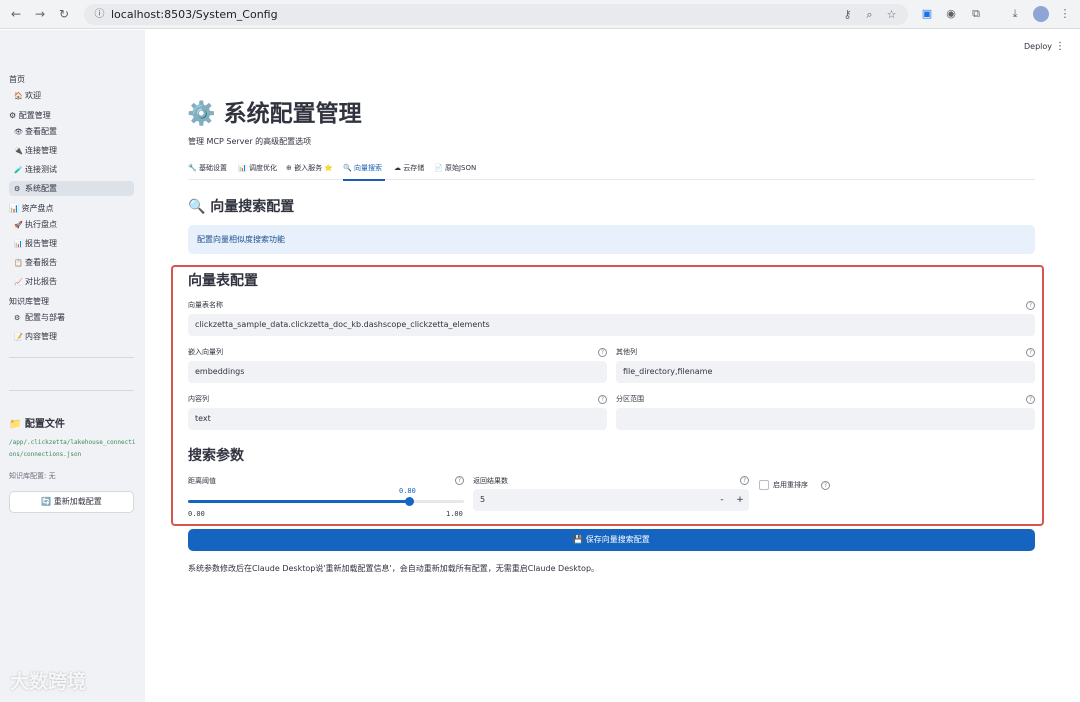 The height and width of the screenshot is (702, 1080). Describe the element at coordinates (41, 224) in the screenshot. I see `sidebar-item-label: 执行盘点` at that location.